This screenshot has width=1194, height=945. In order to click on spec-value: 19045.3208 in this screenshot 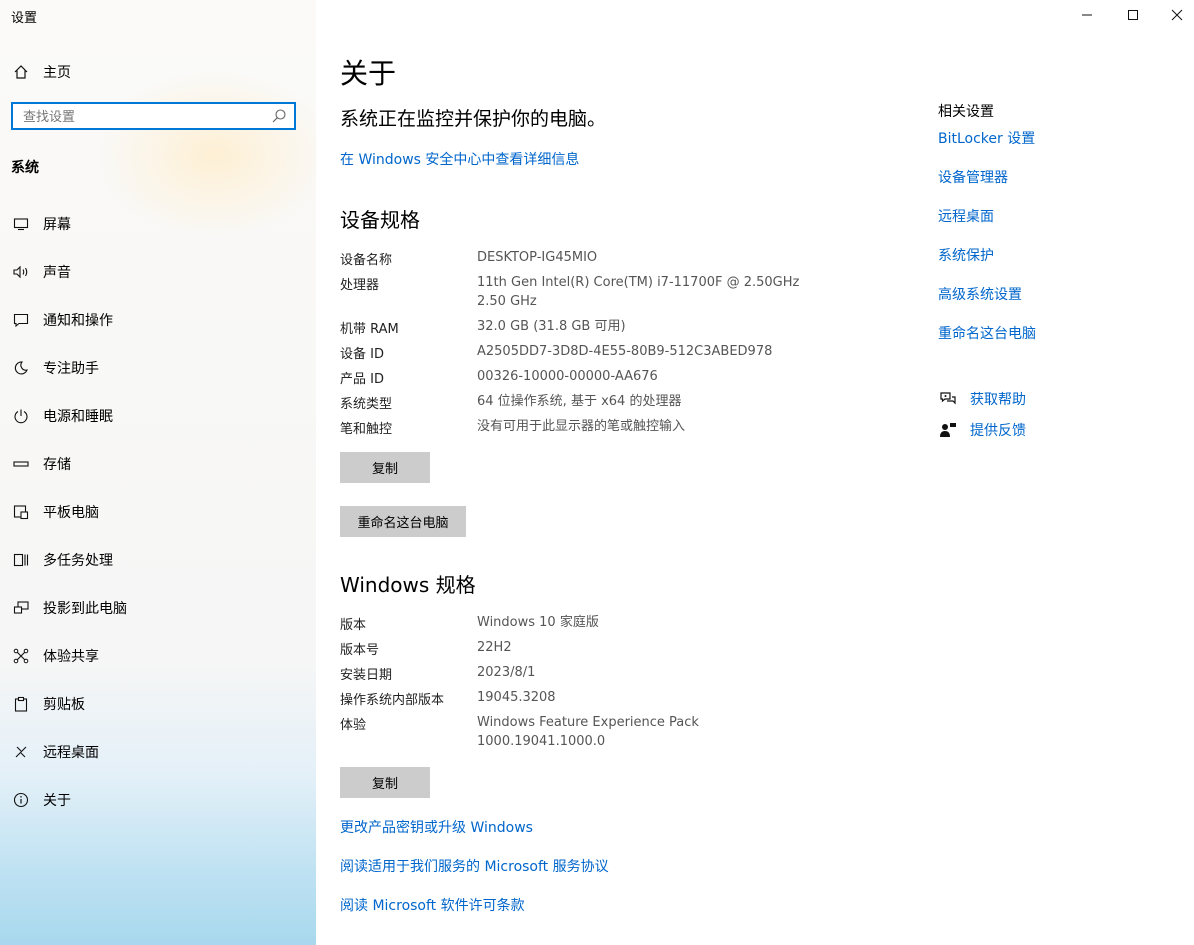, I will do `click(516, 697)`.